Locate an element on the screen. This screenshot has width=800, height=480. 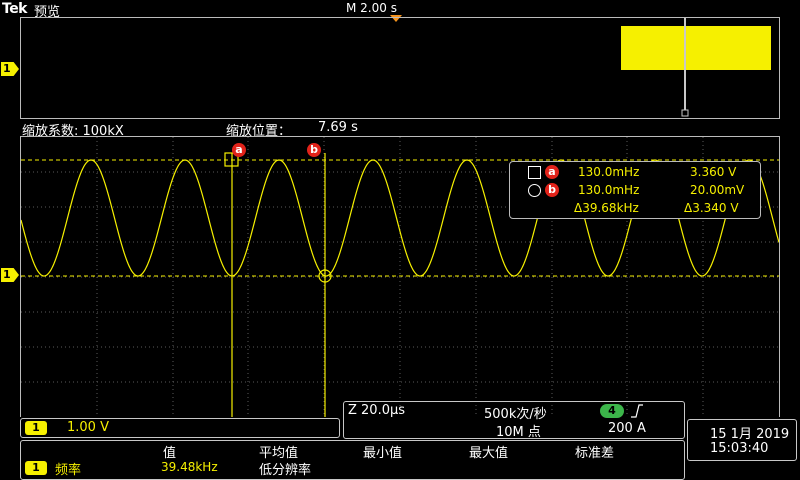
overview-waveform-block is located at coordinates (696, 48).